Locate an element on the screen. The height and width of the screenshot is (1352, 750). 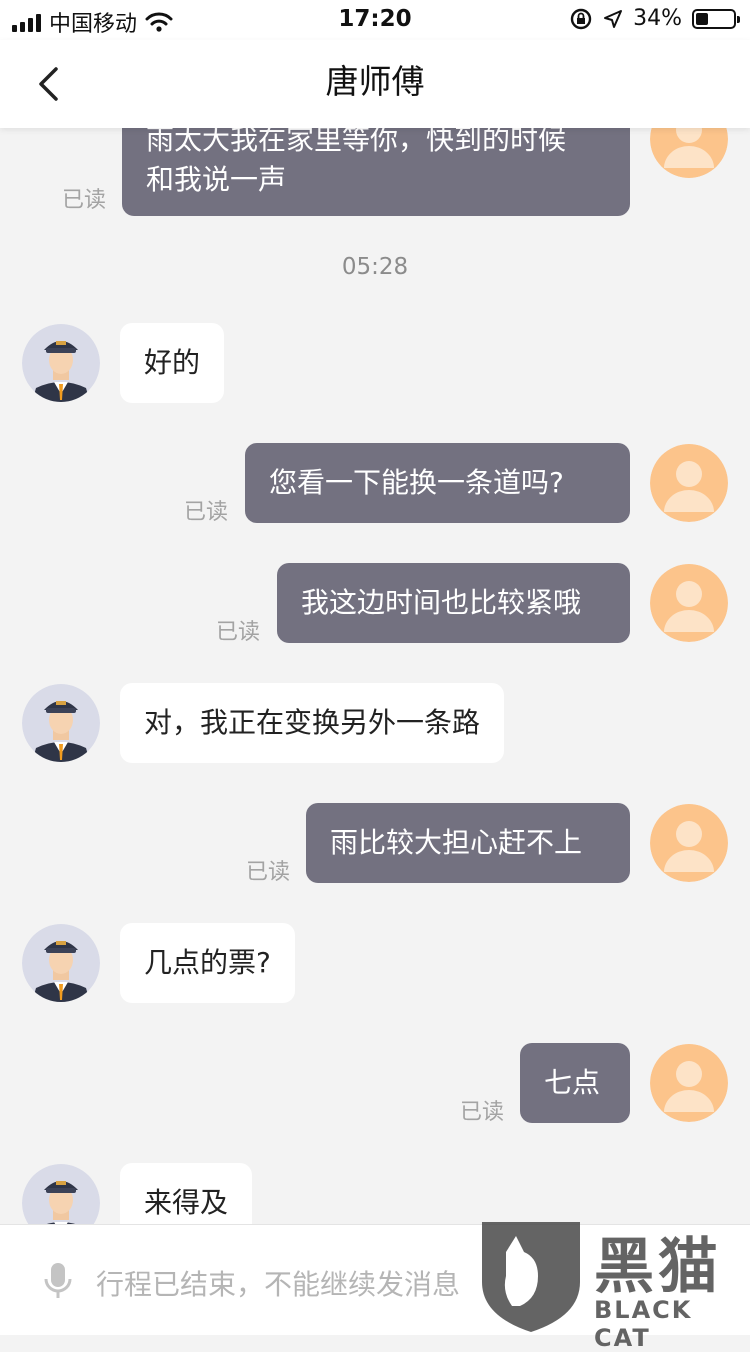
chat-header: 唐师傅 is located at coordinates (375, 84).